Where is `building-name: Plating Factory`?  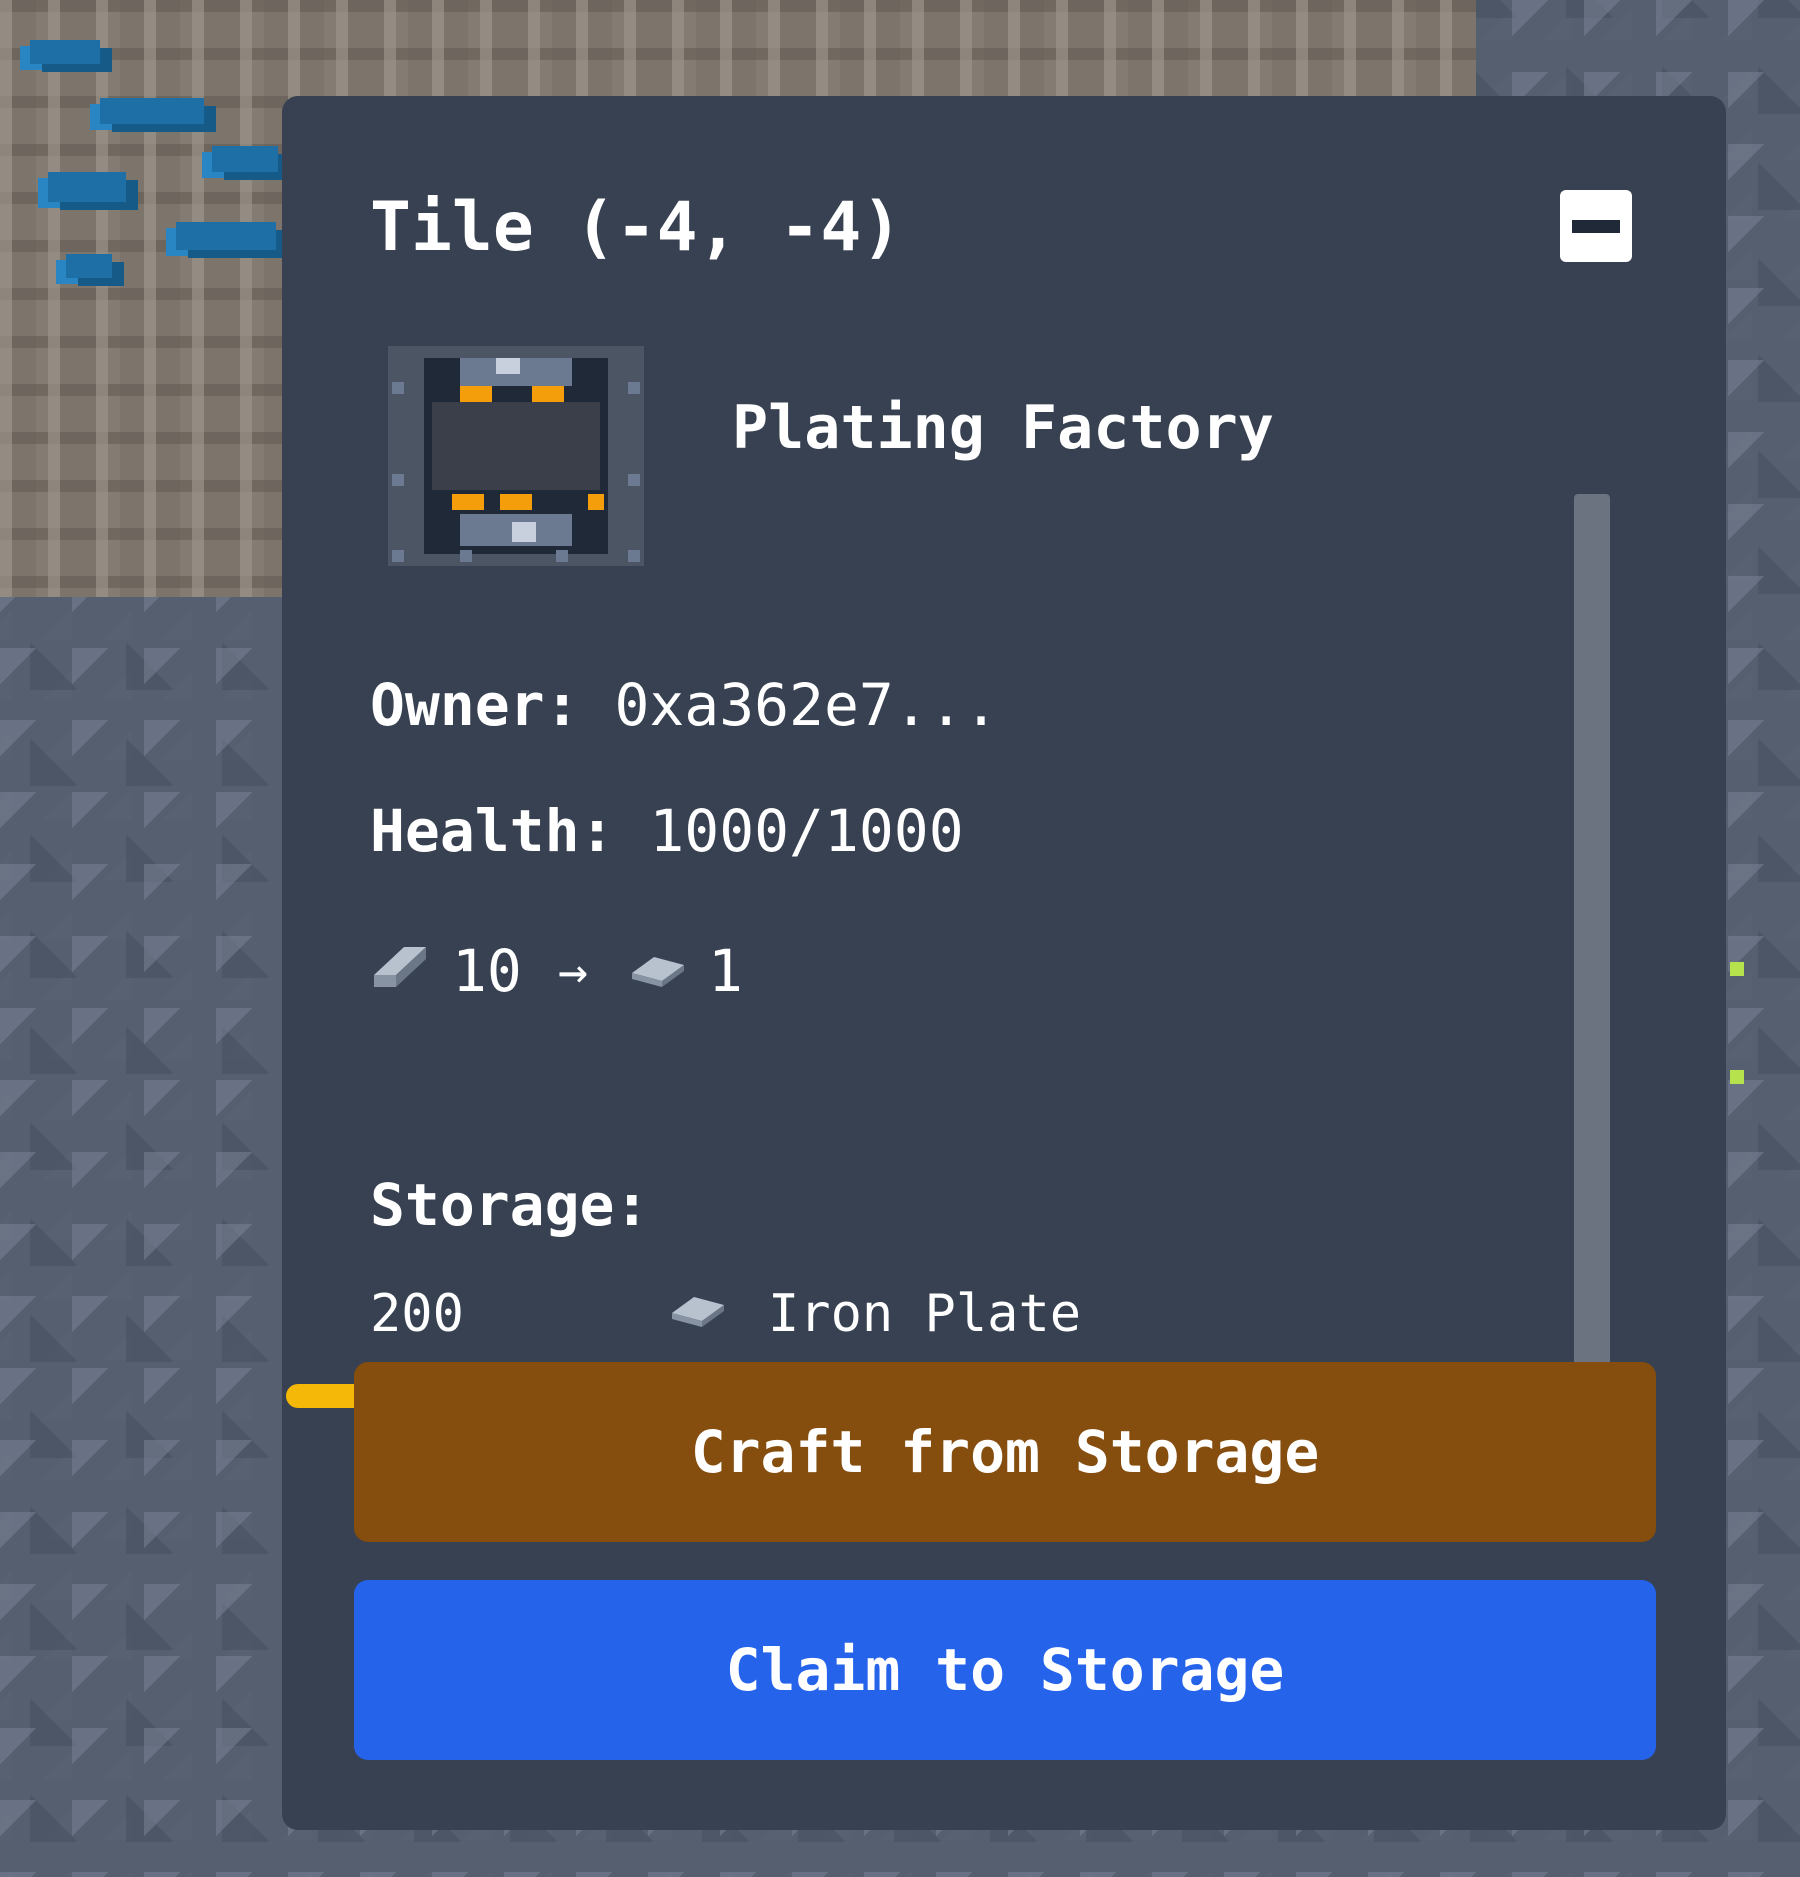 building-name: Plating Factory is located at coordinates (1003, 428).